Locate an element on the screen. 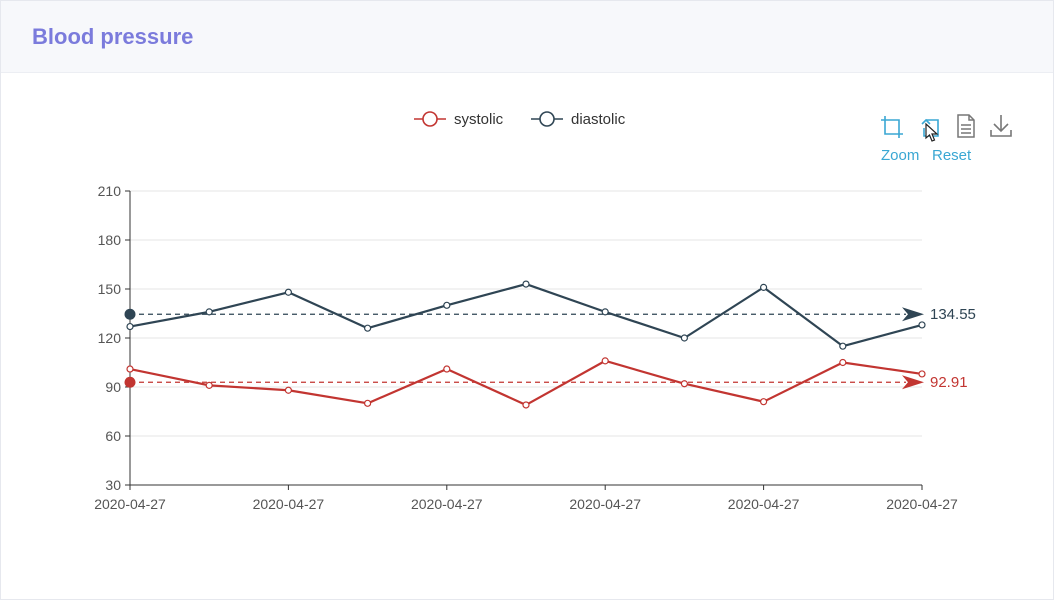 This screenshot has height=600, width=1054. y-tick-label: 90 is located at coordinates (113, 387).